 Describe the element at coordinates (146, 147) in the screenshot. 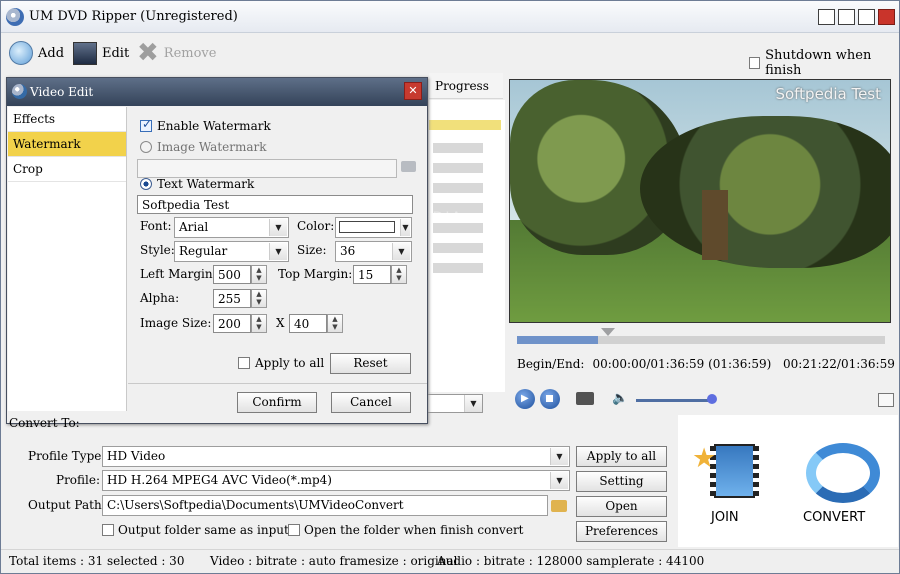

I see `image-watermark-radio` at that location.